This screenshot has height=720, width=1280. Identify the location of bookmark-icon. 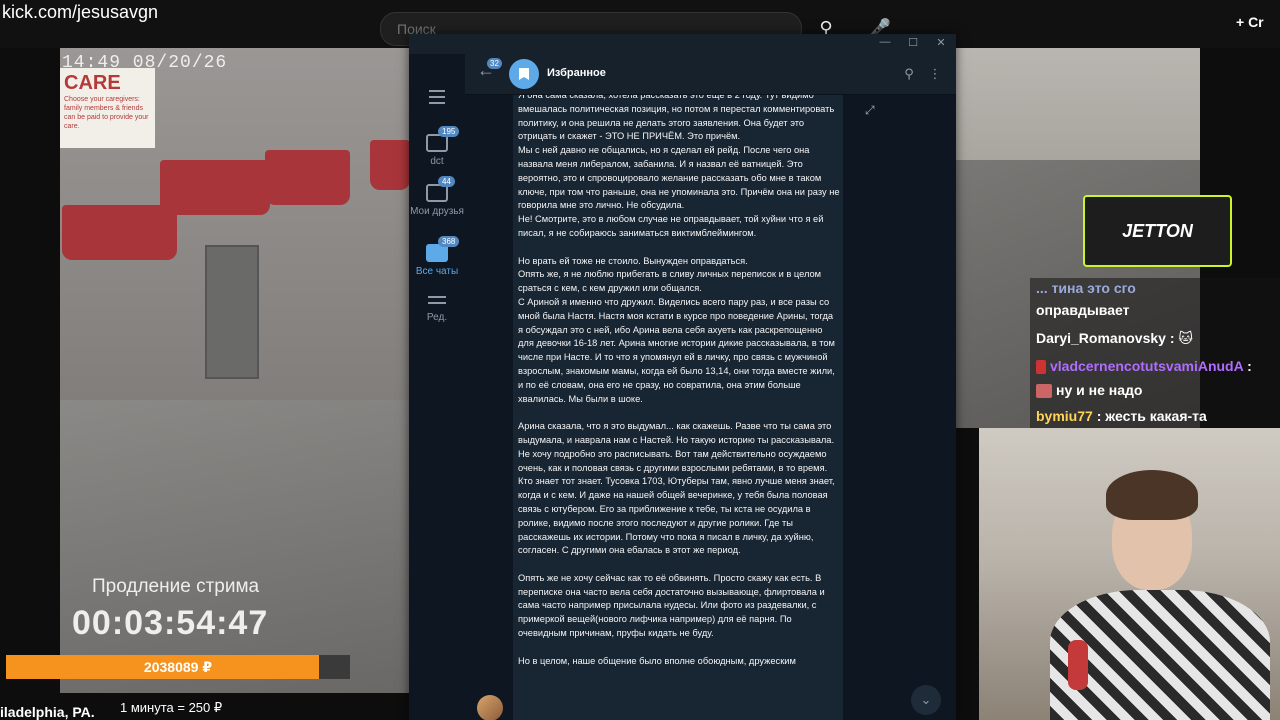
(524, 74).